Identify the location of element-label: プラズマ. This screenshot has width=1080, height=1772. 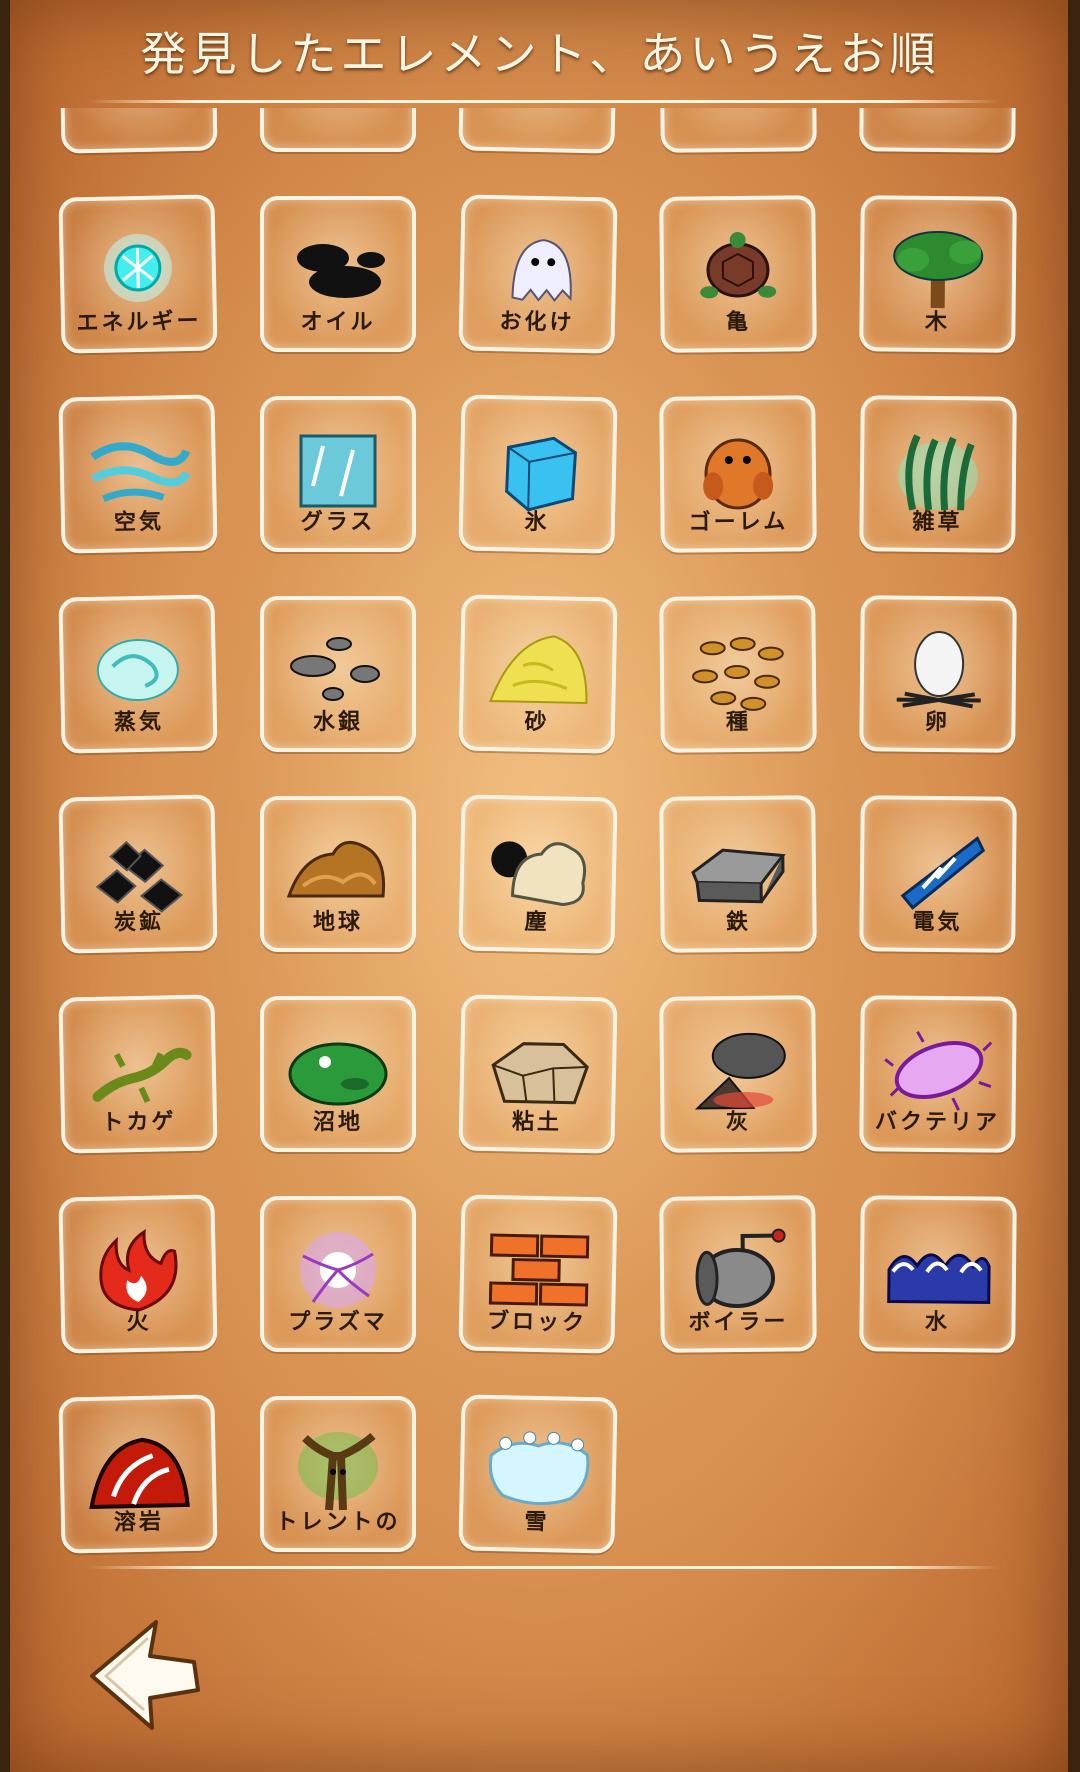
(338, 1322).